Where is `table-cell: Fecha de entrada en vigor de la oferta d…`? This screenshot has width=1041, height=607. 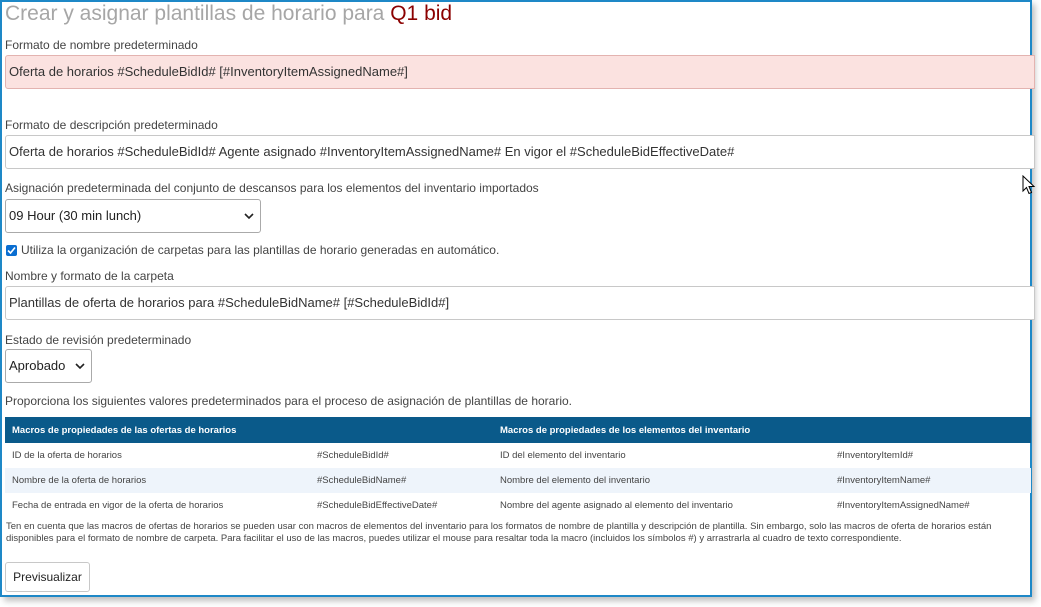 table-cell: Fecha de entrada en vigor de la oferta d… is located at coordinates (118, 505).